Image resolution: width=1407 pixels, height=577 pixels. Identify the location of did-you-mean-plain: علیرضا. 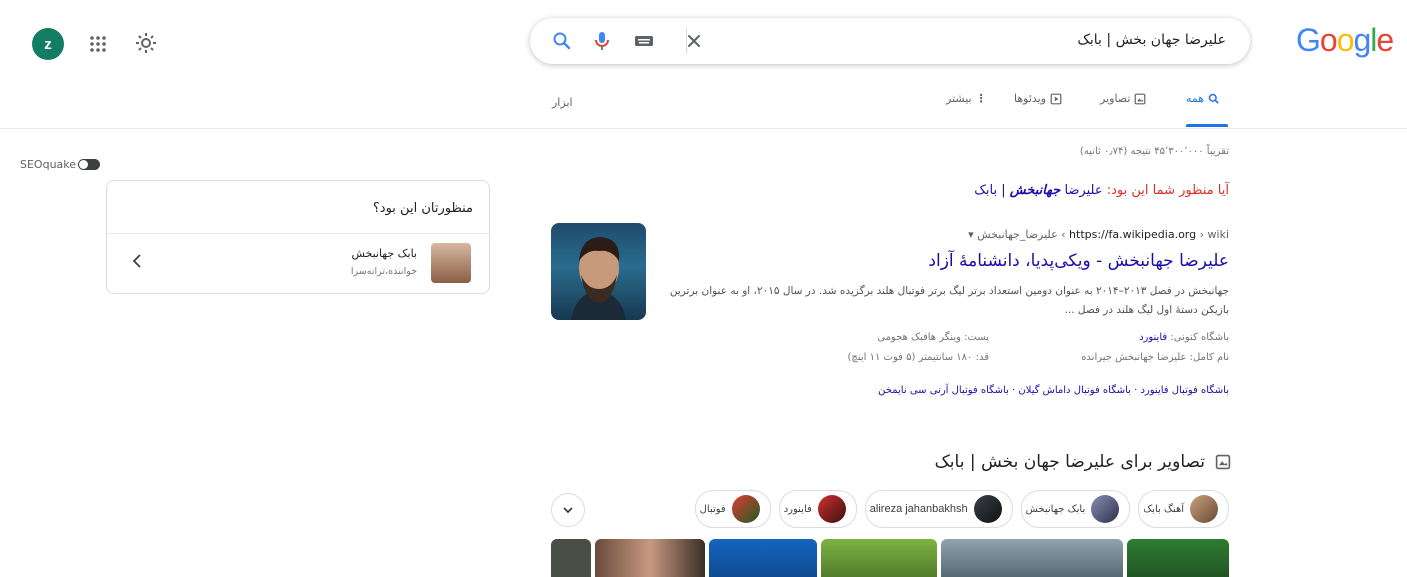
(1083, 190).